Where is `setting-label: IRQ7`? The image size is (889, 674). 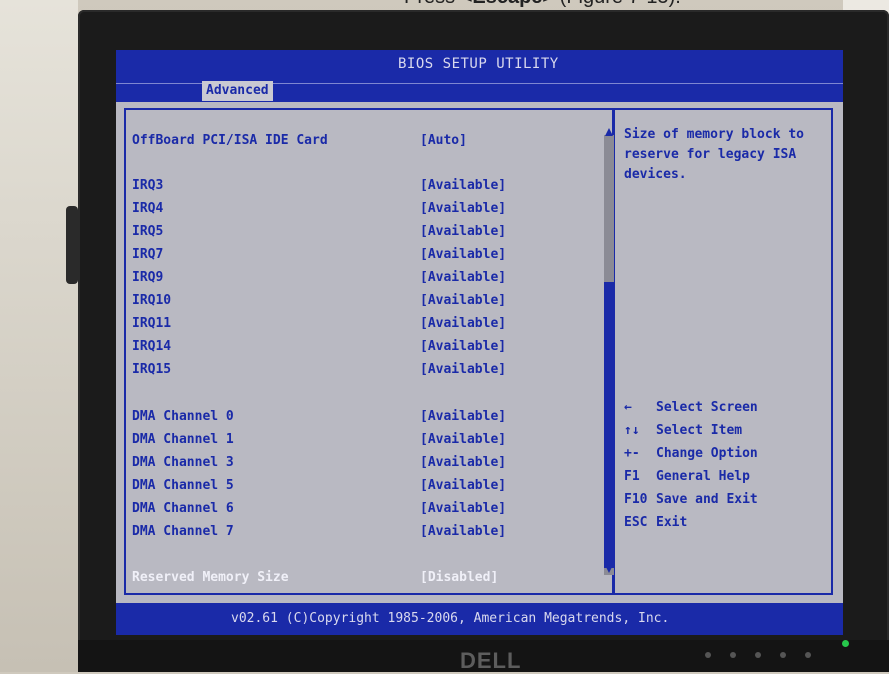
setting-label: IRQ7 is located at coordinates (147, 254).